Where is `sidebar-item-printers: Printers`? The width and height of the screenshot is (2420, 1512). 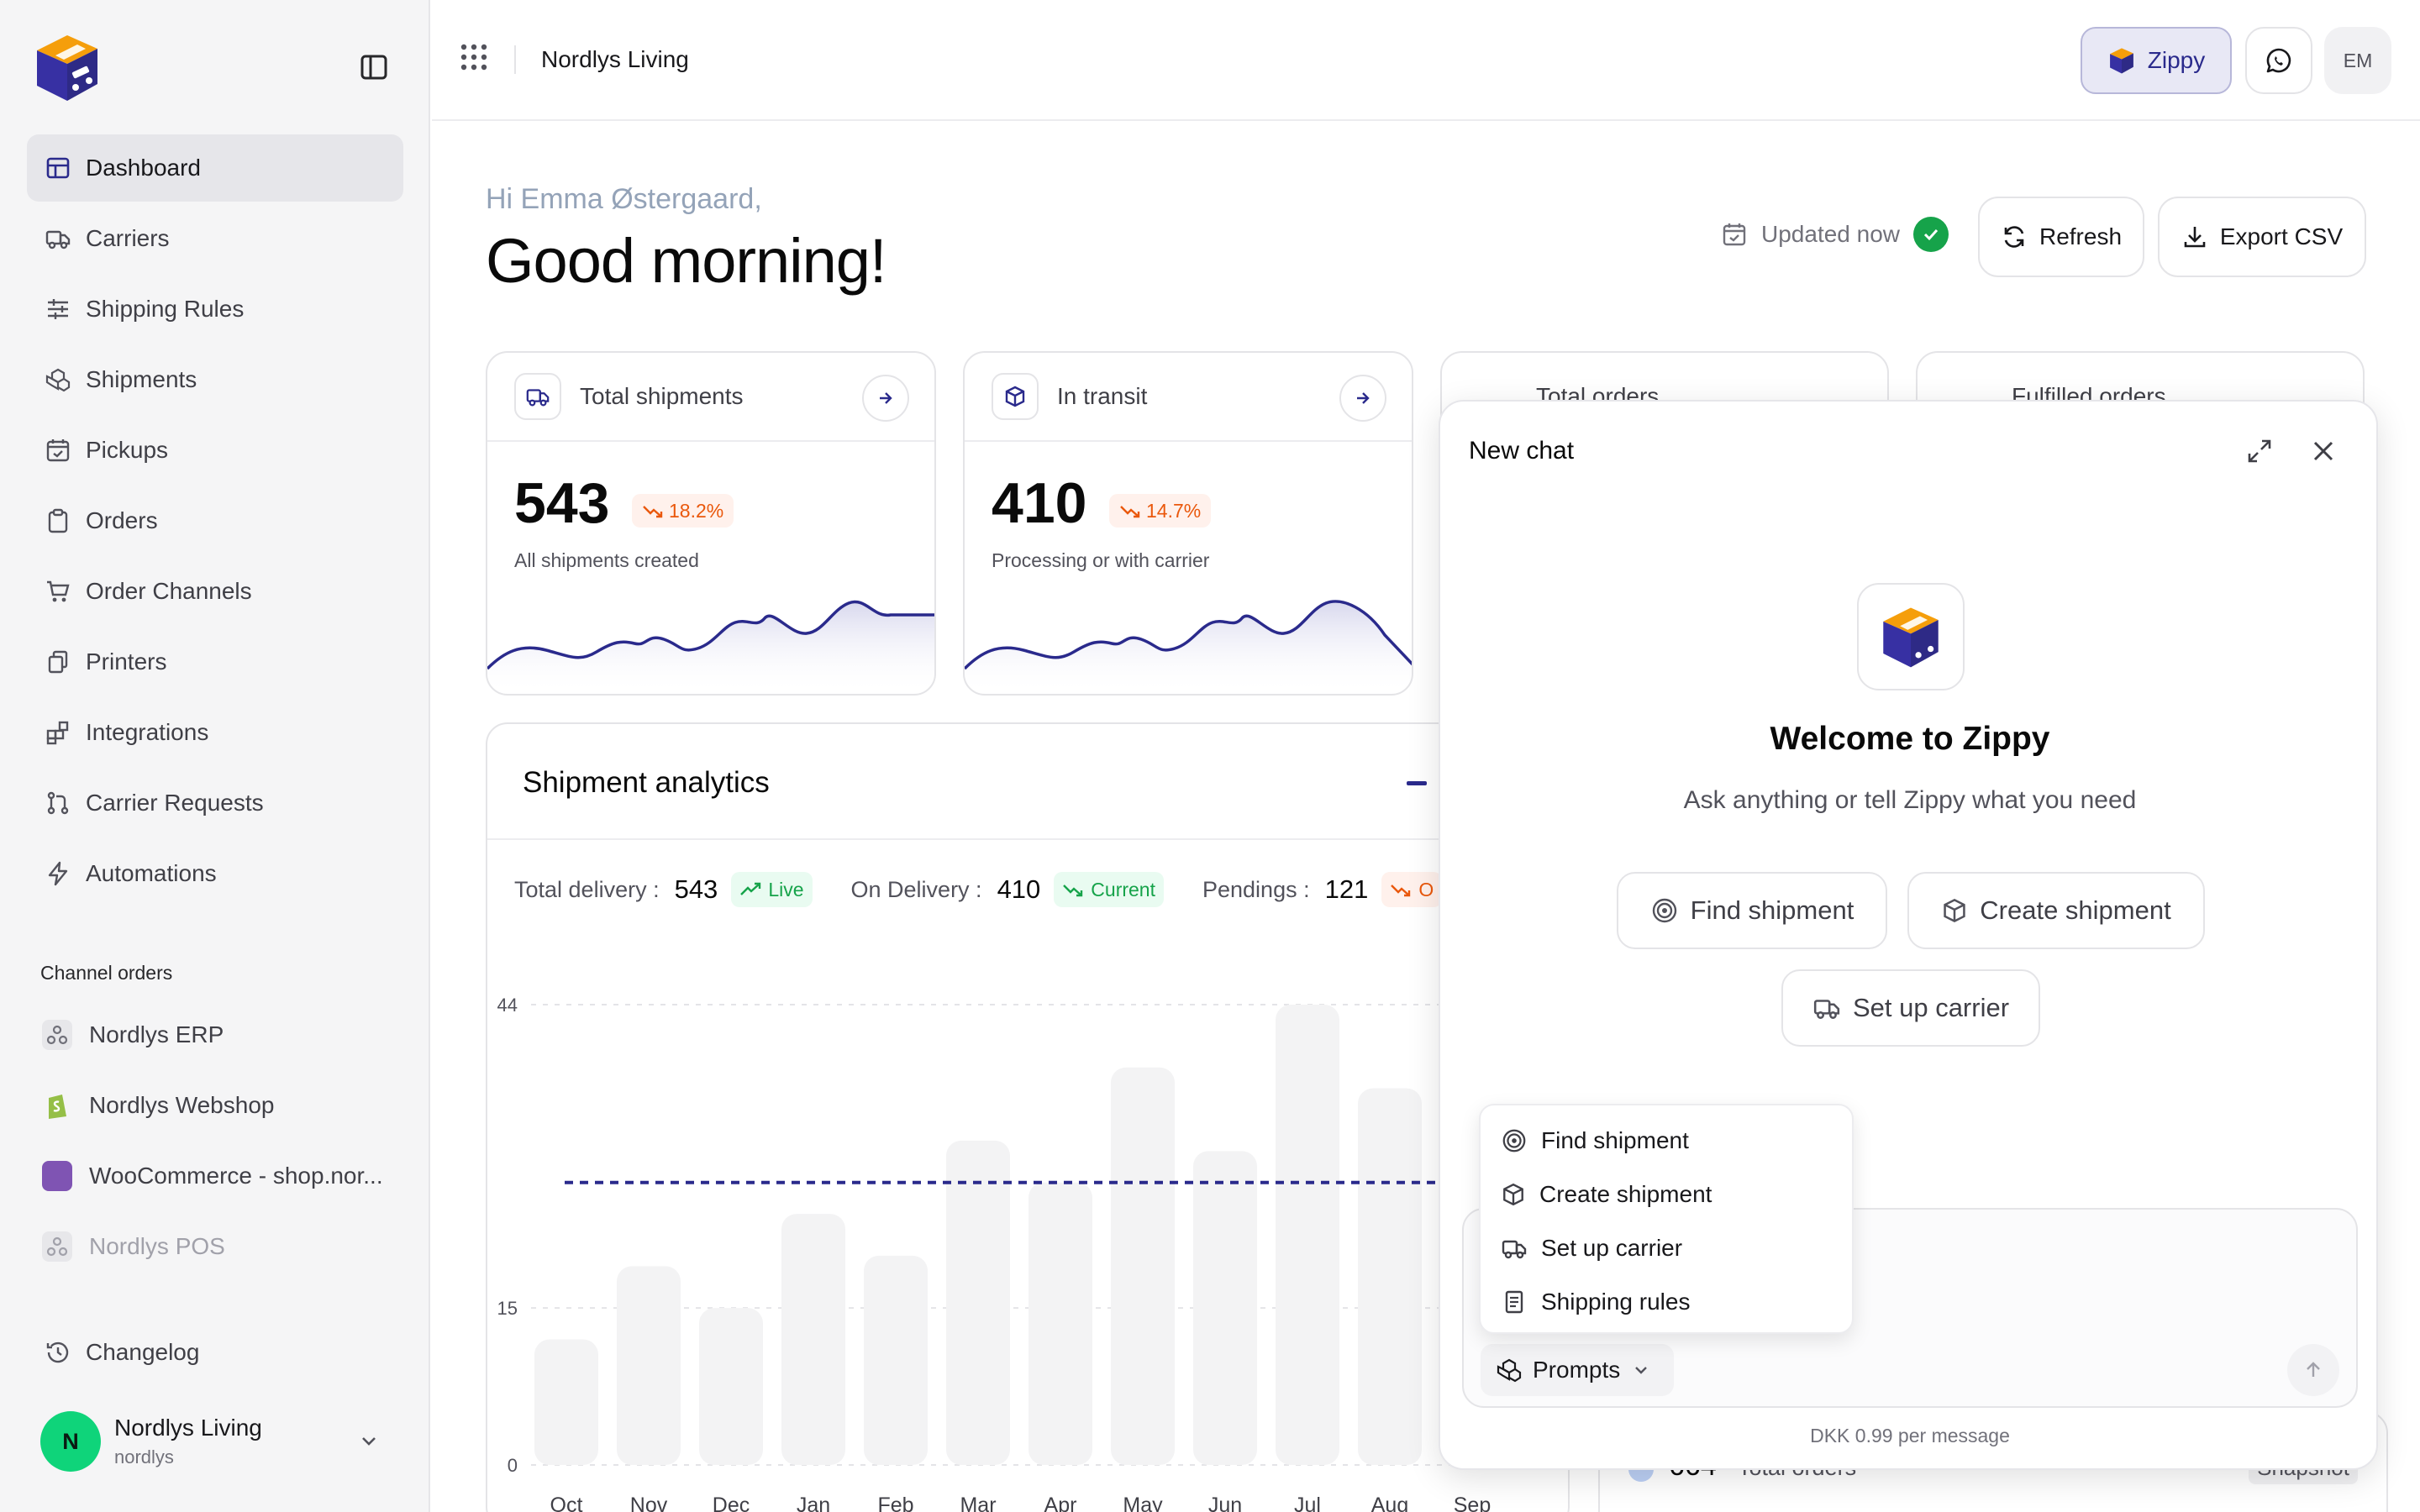
sidebar-item-printers: Printers is located at coordinates (215, 662).